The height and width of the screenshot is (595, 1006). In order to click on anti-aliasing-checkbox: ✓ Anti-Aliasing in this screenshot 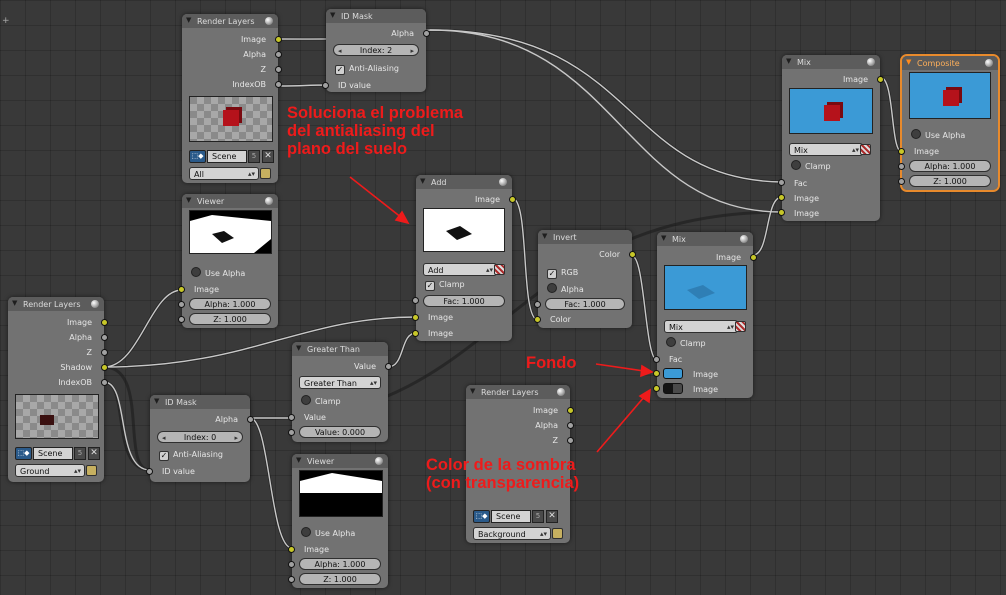, I will do `click(191, 455)`.